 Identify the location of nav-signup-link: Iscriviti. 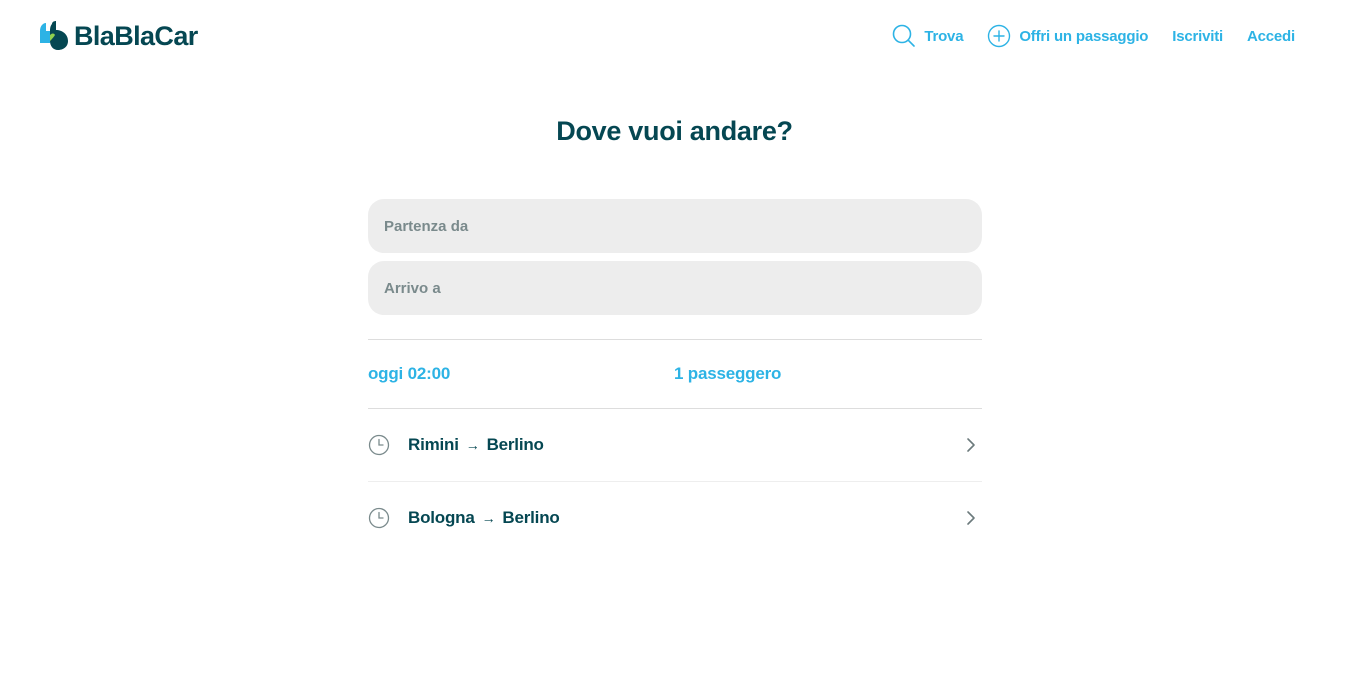
(1197, 36).